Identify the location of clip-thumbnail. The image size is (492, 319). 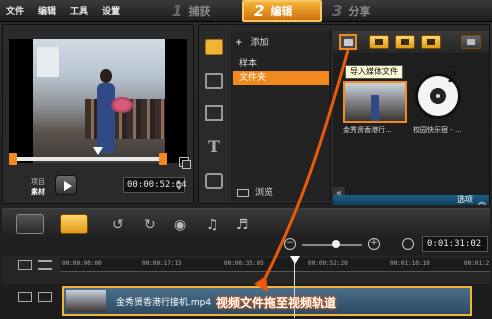
(86, 301).